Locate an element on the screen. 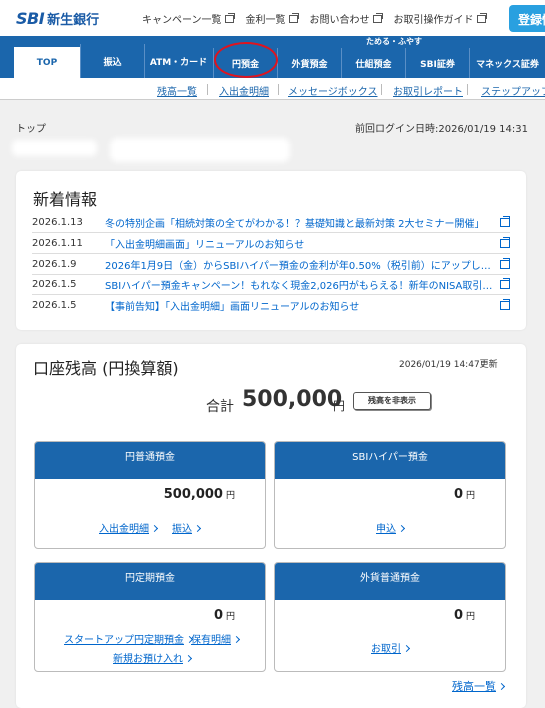 The image size is (545, 708). news-date: 2026.1.11 is located at coordinates (57, 243).